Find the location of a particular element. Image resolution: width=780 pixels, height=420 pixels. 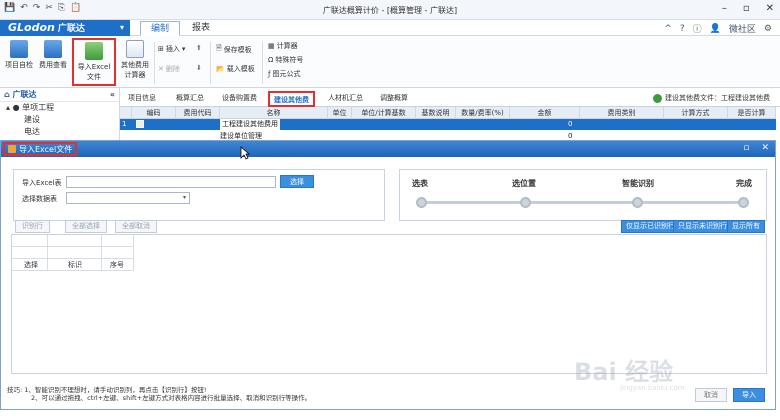

tab-labor-material-summary: 人材机汇总 is located at coordinates (345, 99).